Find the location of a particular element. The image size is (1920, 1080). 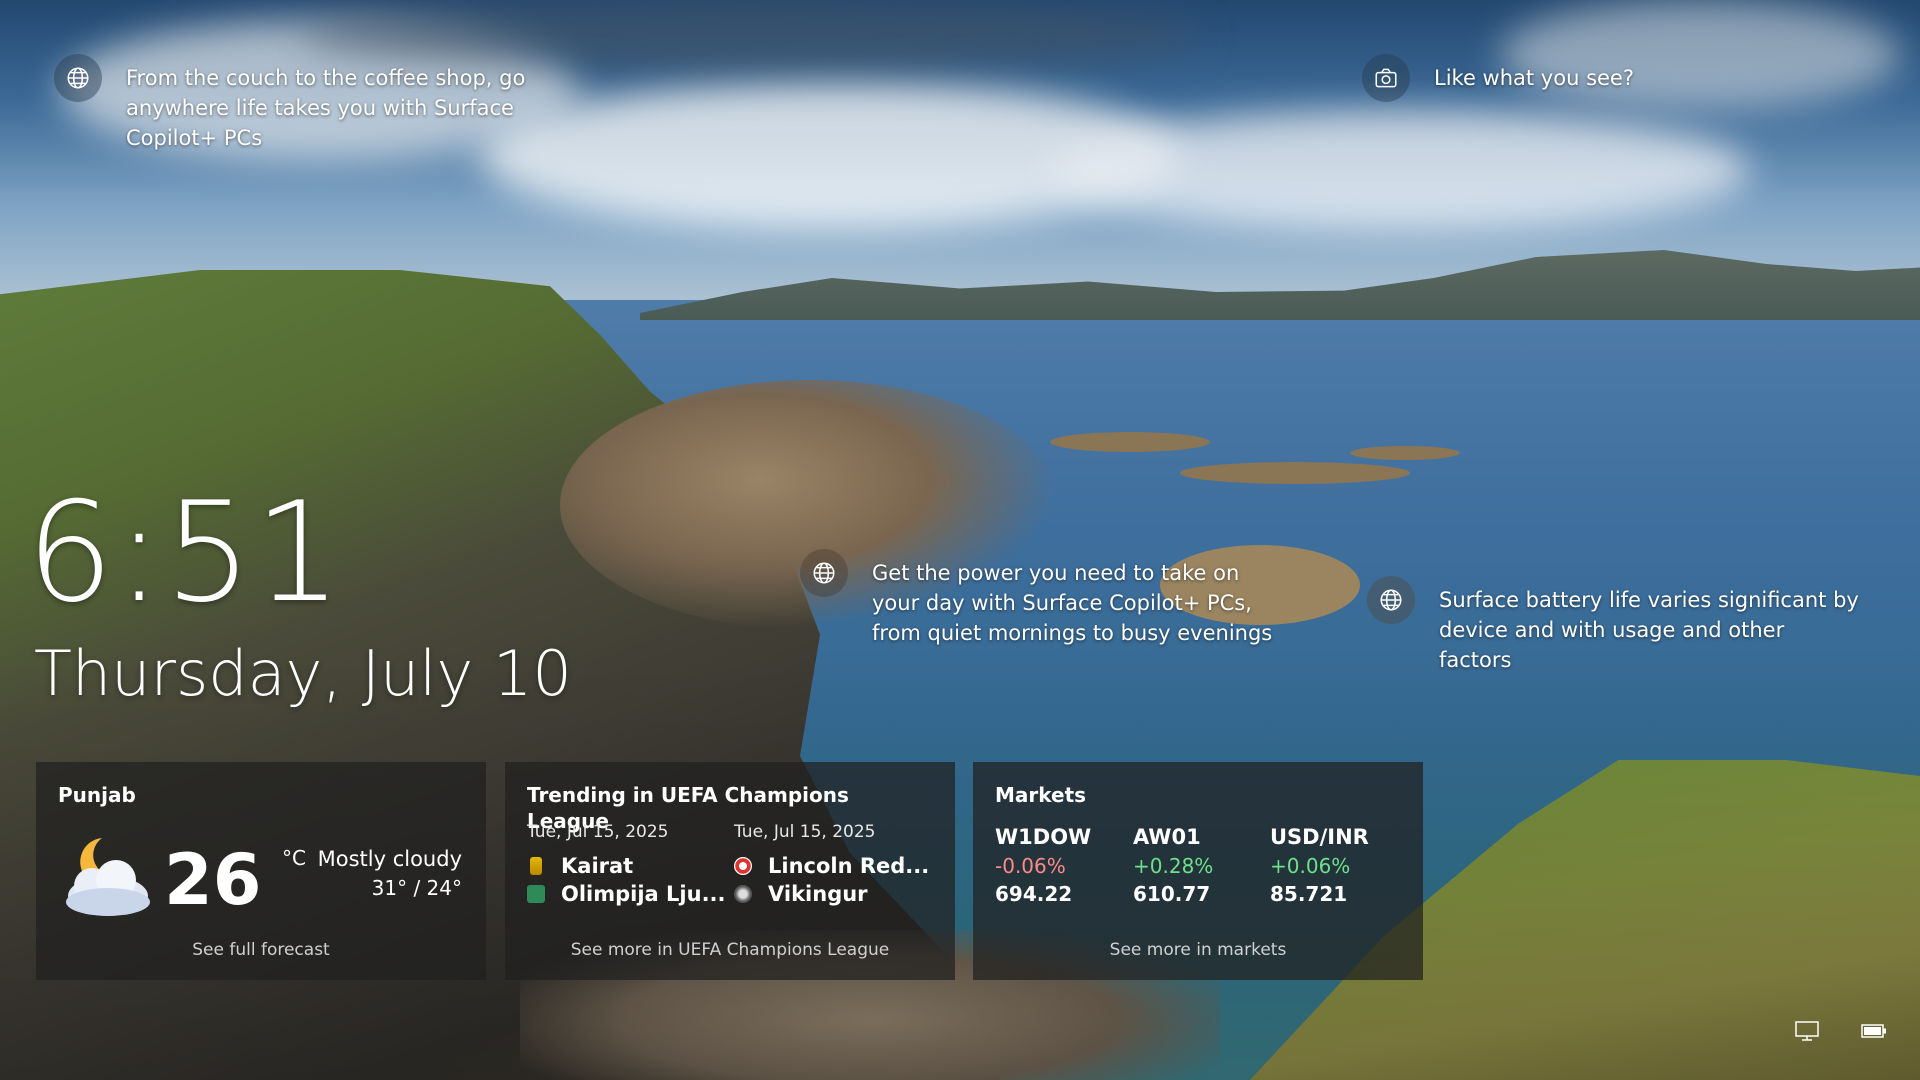

team-name: Kairat is located at coordinates (597, 866).